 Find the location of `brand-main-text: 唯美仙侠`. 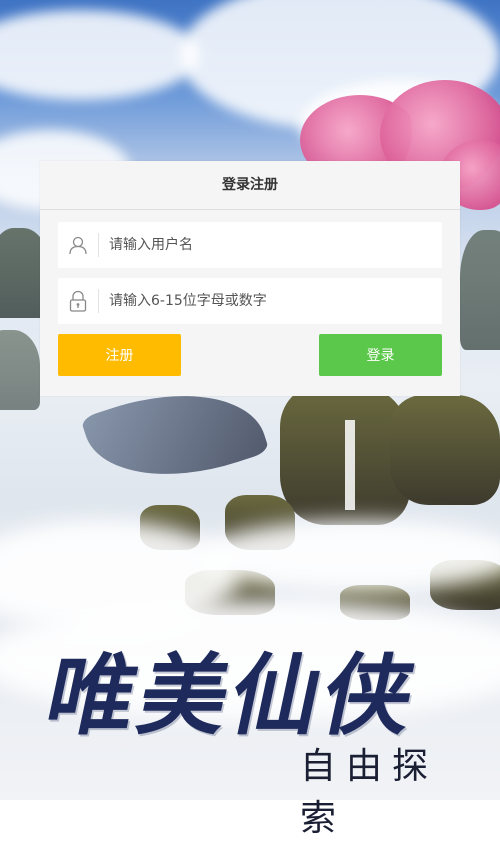

brand-main-text: 唯美仙侠 is located at coordinates (232, 695).